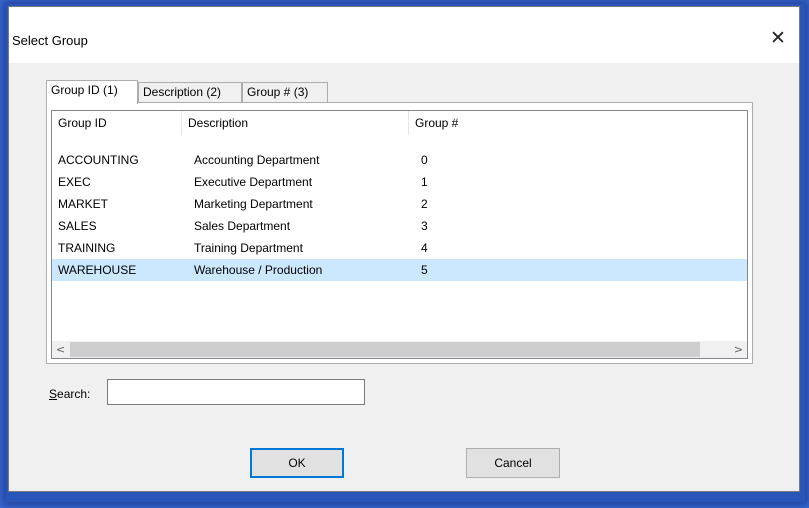  What do you see at coordinates (424, 270) in the screenshot?
I see `cell-group-number: 5` at bounding box center [424, 270].